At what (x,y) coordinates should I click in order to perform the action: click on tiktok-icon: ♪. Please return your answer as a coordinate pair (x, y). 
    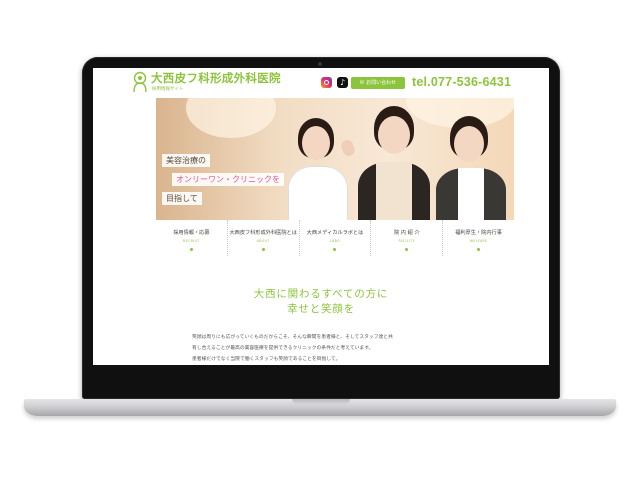
    Looking at the image, I should click on (342, 82).